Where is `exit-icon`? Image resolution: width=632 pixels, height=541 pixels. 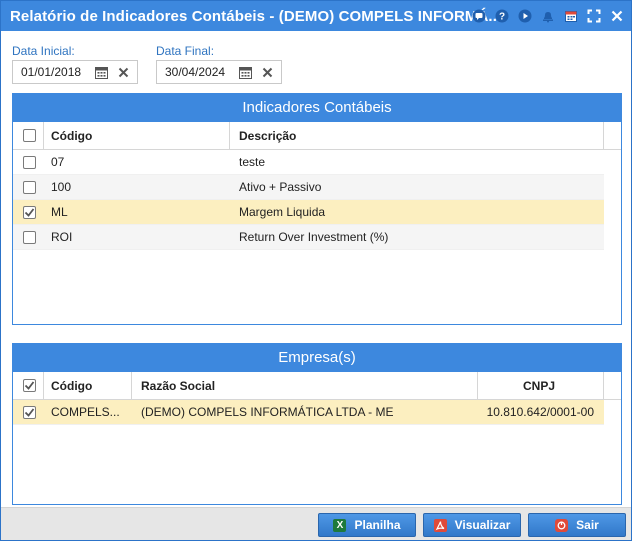
exit-icon is located at coordinates (562, 525).